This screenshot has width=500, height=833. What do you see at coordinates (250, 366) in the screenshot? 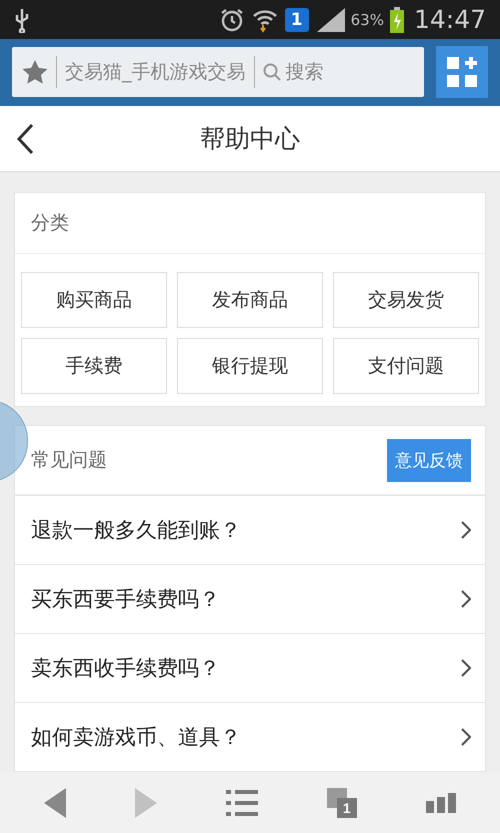
I see `category-button: 银行提现` at bounding box center [250, 366].